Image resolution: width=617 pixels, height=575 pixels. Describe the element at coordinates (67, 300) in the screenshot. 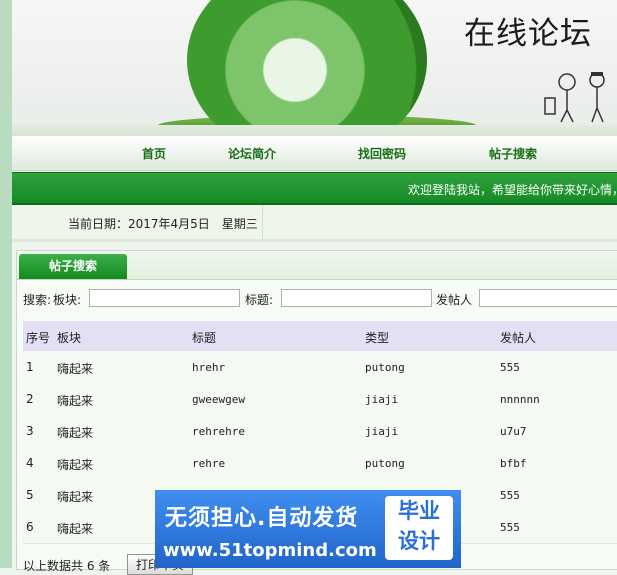

I see `board-label: 板块:` at that location.